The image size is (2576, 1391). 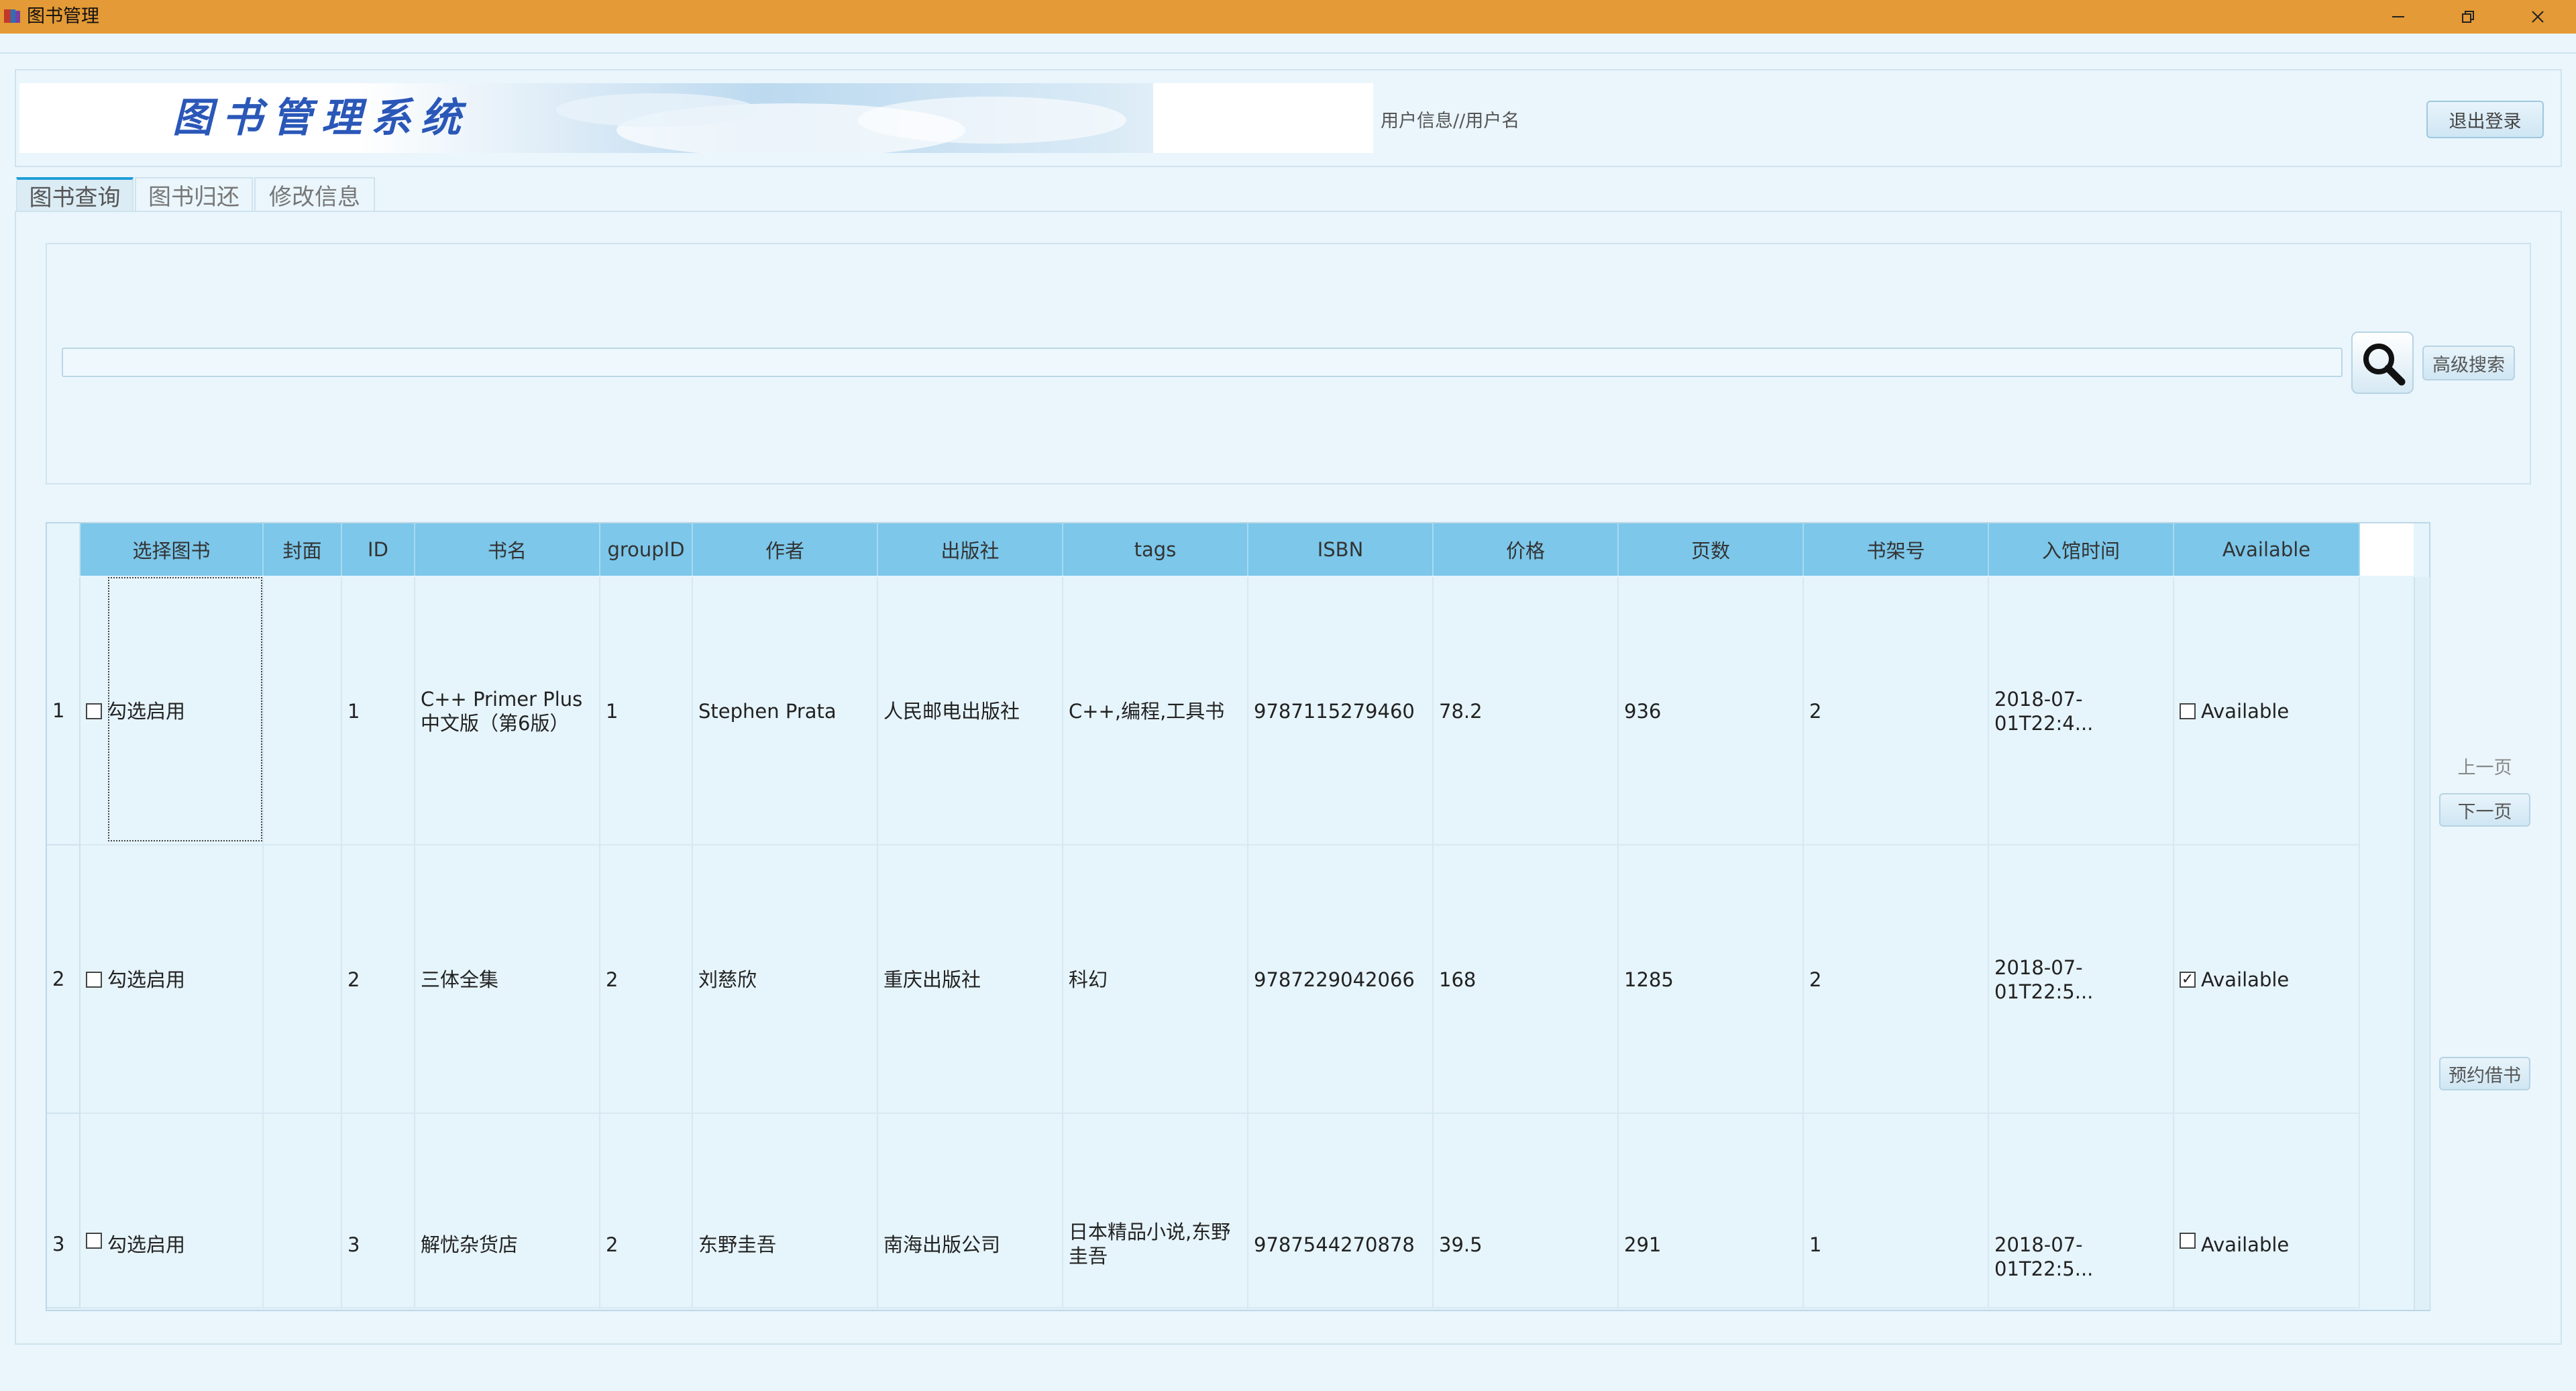 I want to click on column-header-publisher: 出版社, so click(x=970, y=549).